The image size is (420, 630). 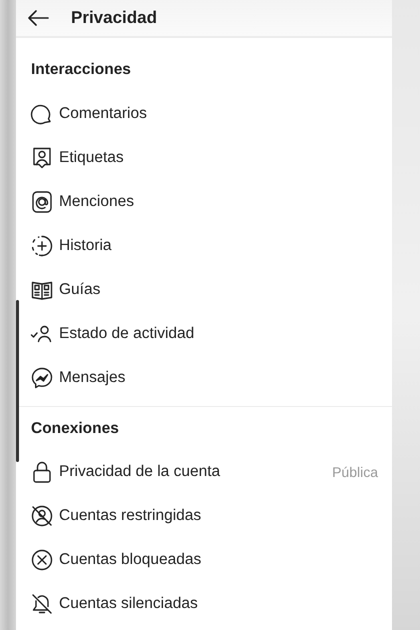 I want to click on at-sign-icon, so click(x=42, y=202).